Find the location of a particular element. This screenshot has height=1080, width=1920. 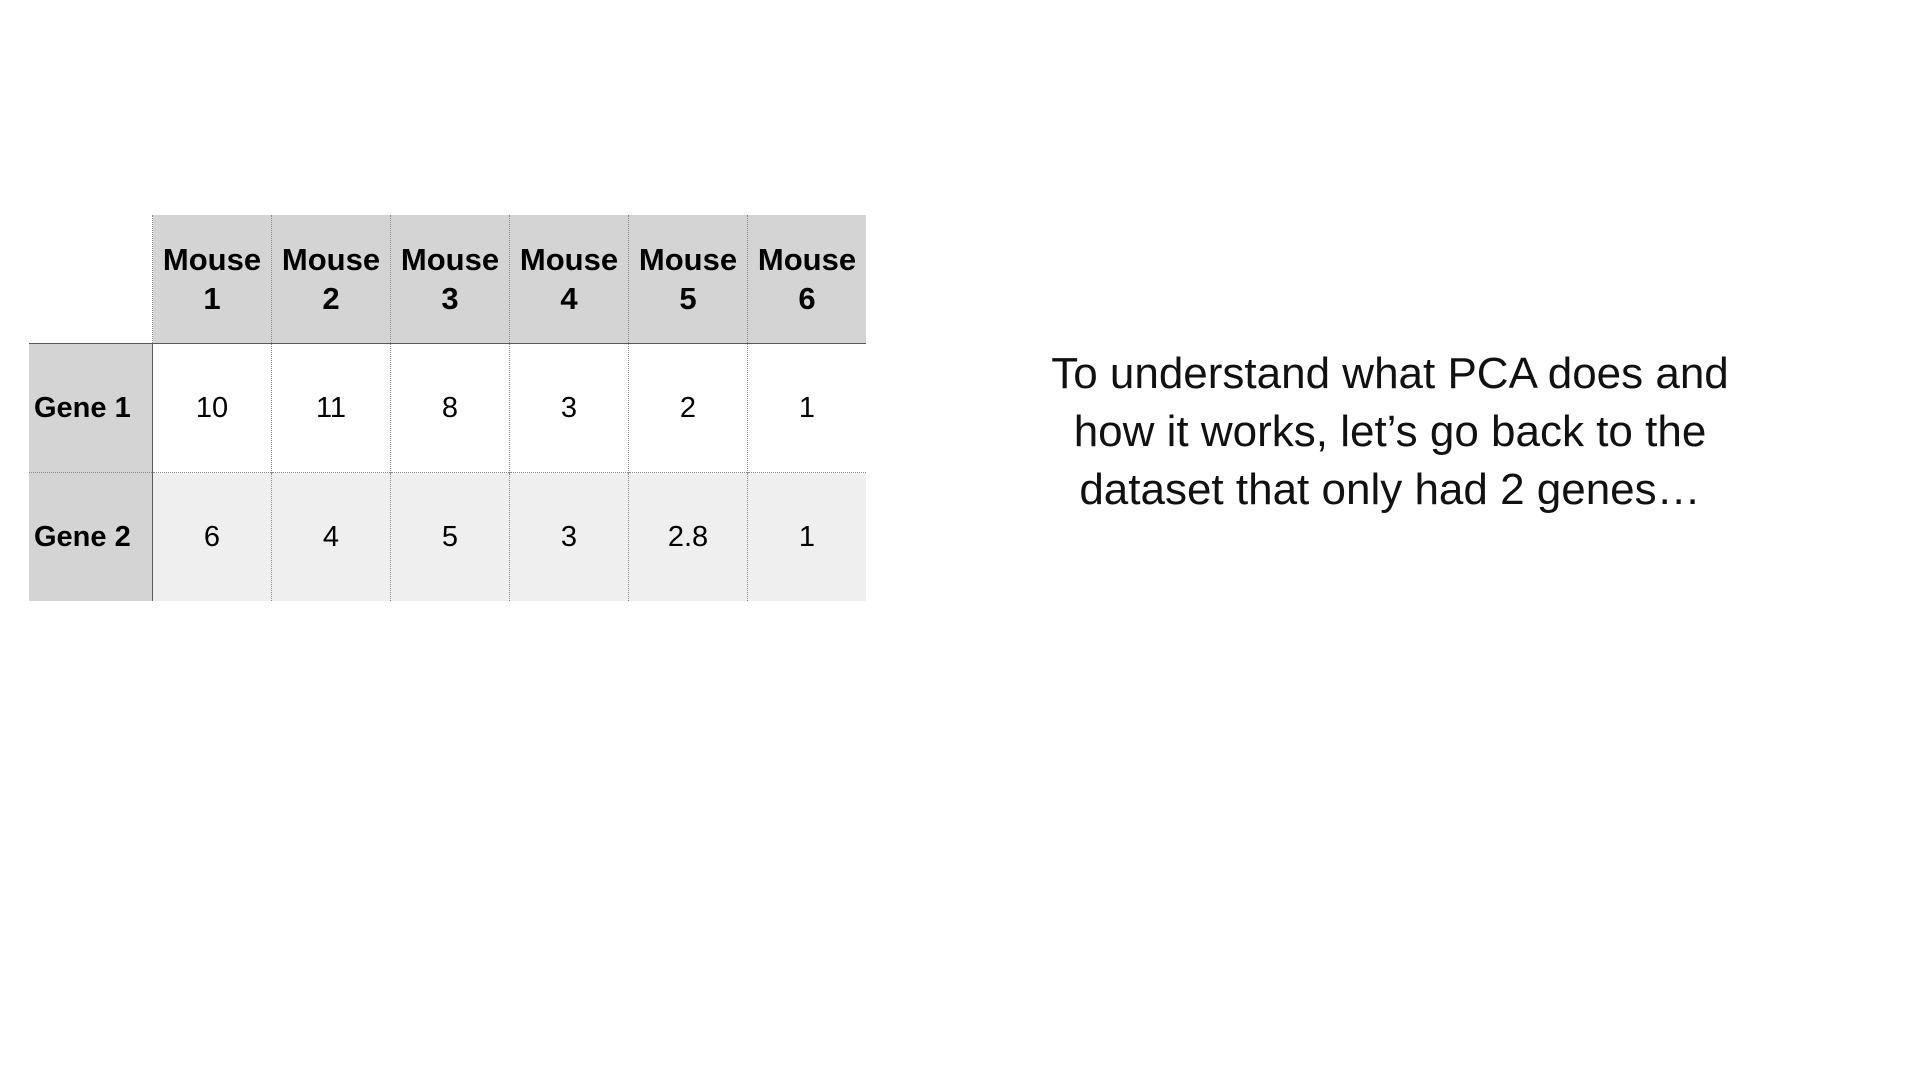

column-header-number: 6 is located at coordinates (807, 298).